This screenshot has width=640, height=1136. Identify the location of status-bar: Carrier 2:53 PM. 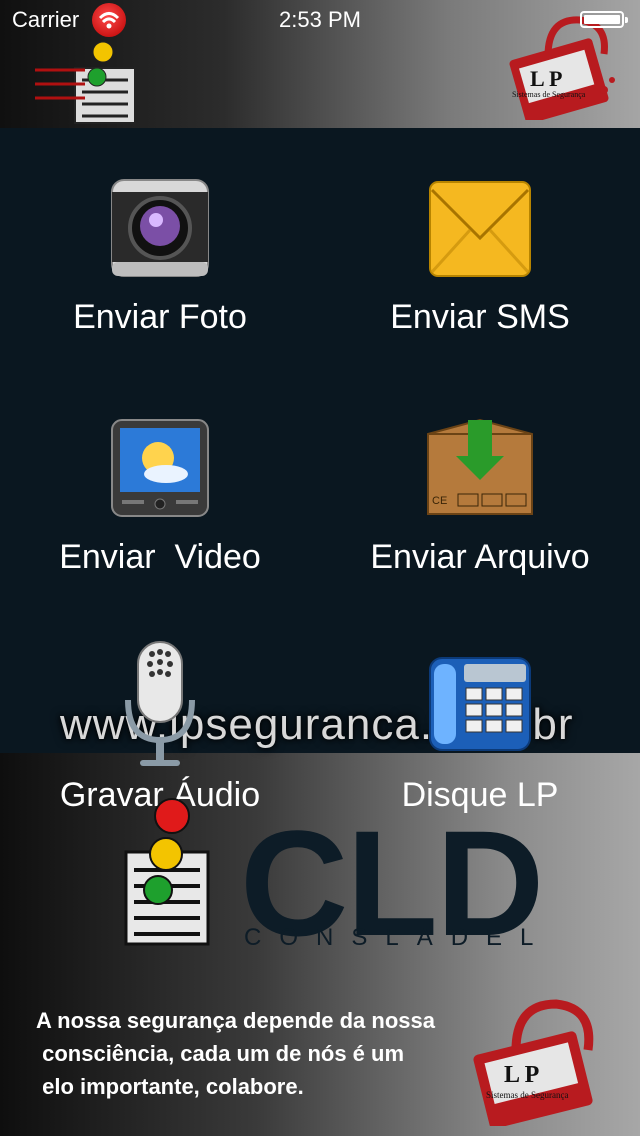
(320, 20).